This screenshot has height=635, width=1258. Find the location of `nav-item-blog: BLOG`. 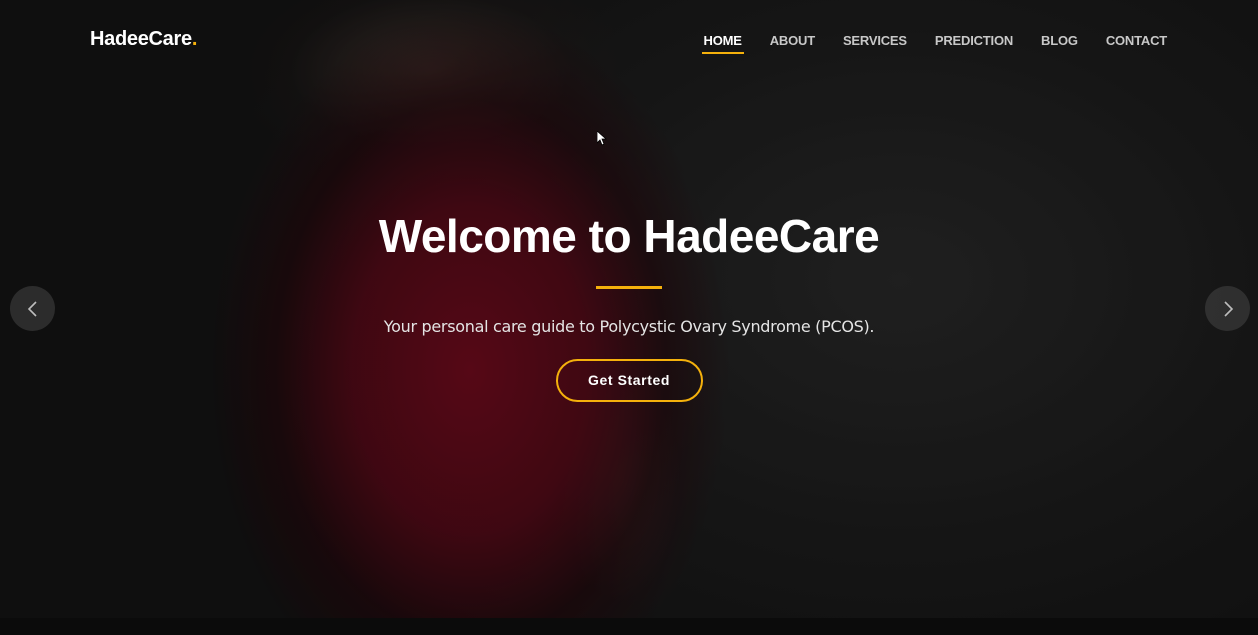

nav-item-blog: BLOG is located at coordinates (1059, 43).